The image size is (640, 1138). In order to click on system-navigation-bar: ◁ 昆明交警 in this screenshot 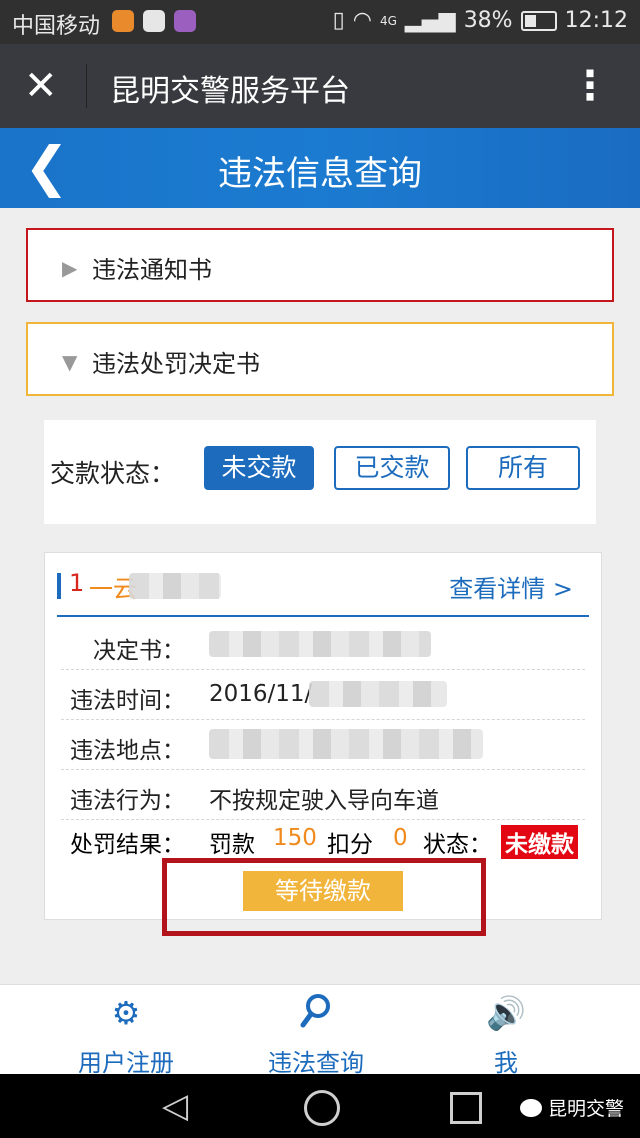, I will do `click(320, 1106)`.